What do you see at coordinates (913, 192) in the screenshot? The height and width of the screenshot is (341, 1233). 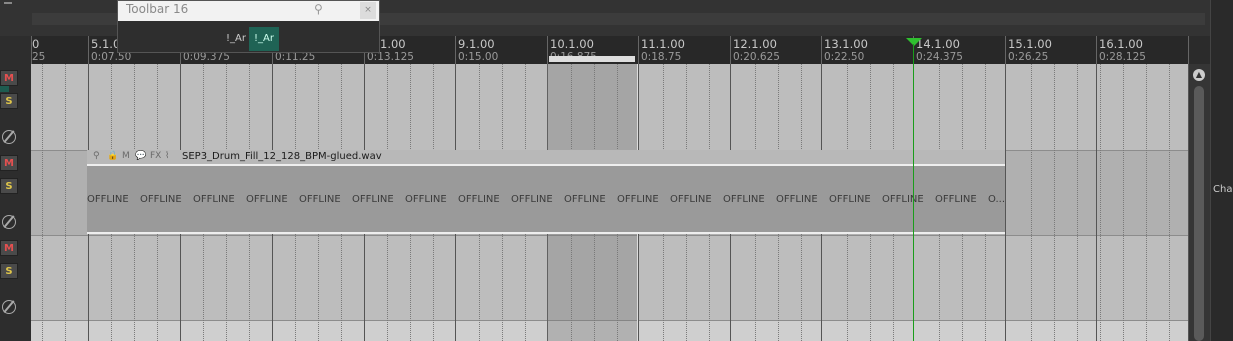 I see `playhead` at bounding box center [913, 192].